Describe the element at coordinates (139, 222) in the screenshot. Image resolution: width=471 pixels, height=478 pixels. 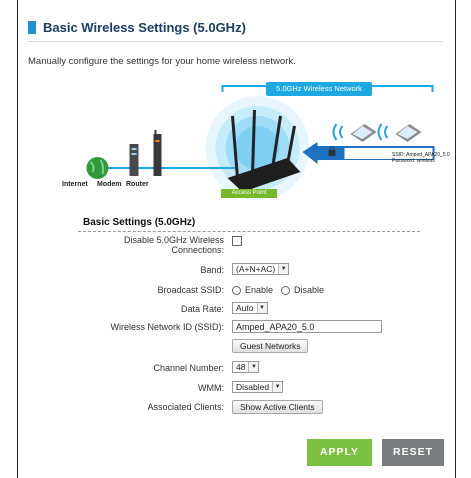
I see `section-title: Basic Settings (5.0GHz)` at that location.